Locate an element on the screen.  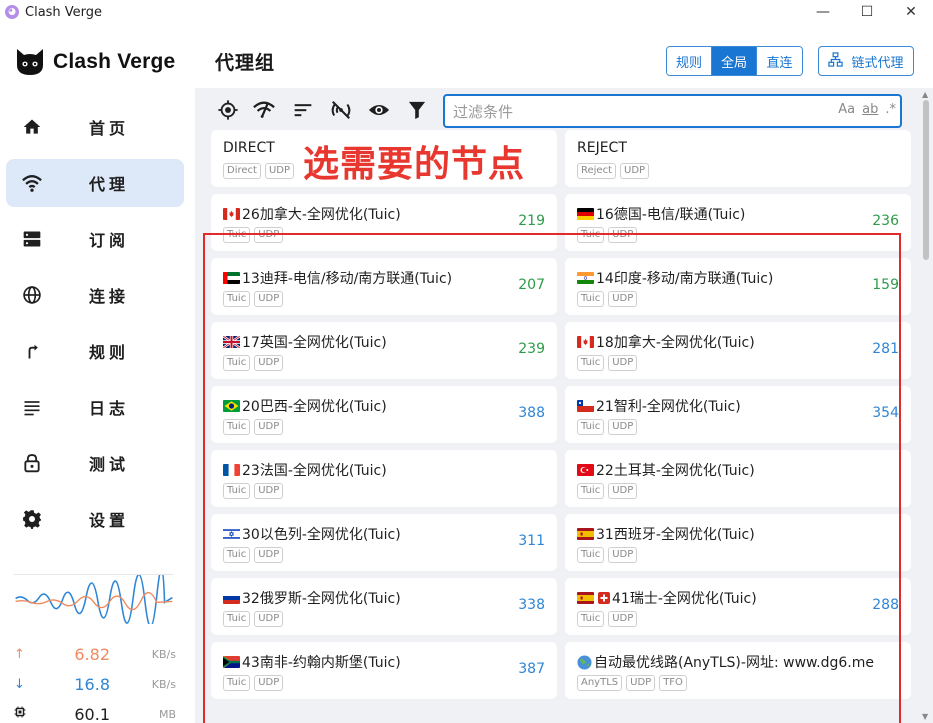
latency-value: 159 is located at coordinates (885, 285).